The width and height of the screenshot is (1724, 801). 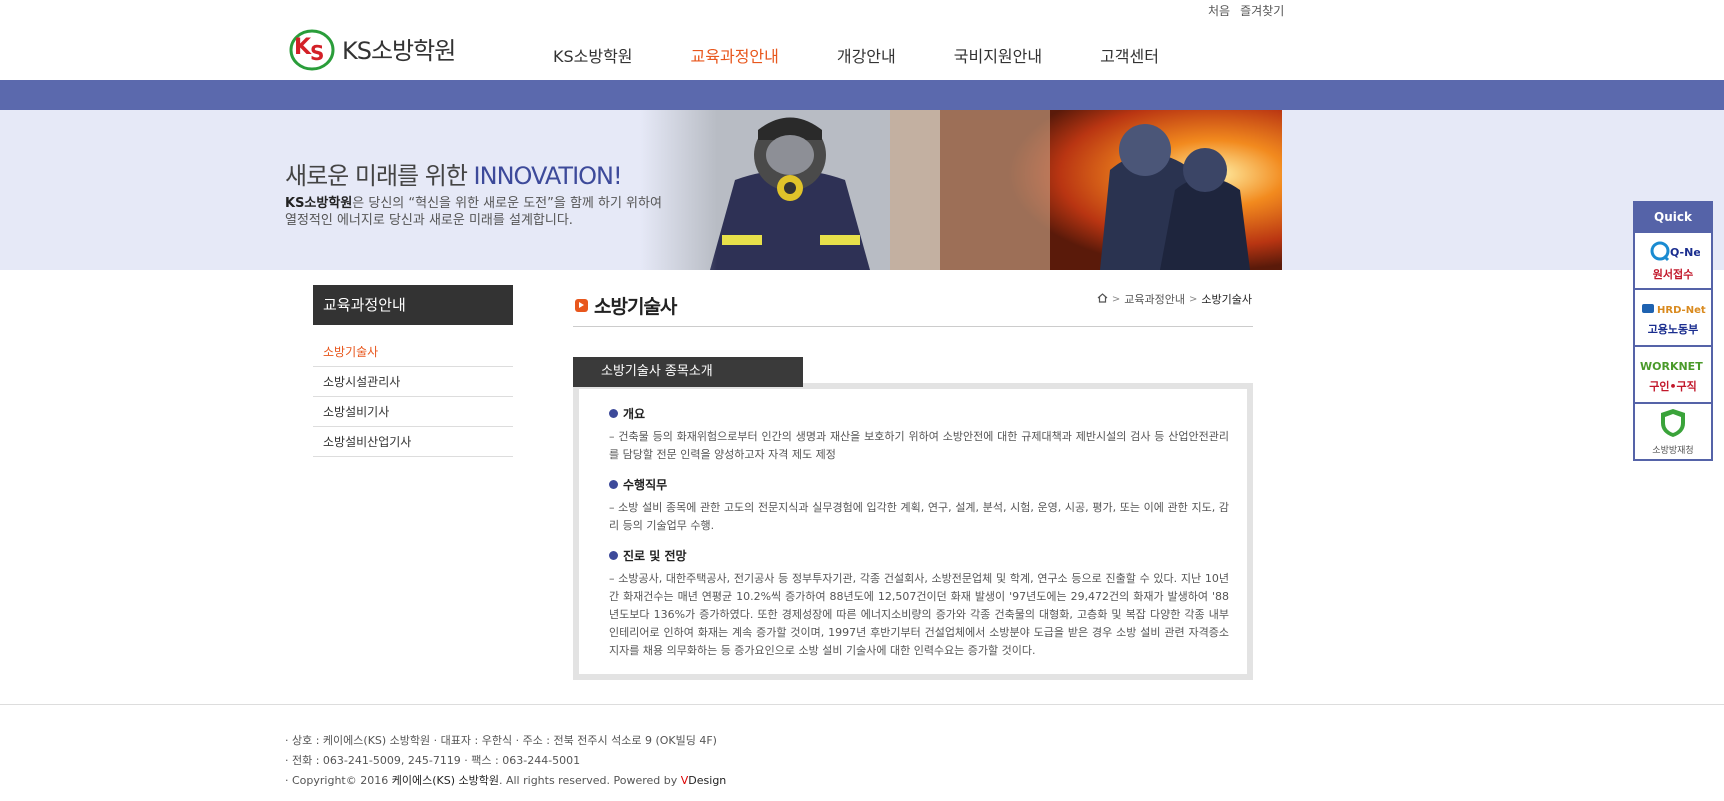 I want to click on quick-item-worknet: WORKNET 구인•구직, so click(x=1673, y=373).